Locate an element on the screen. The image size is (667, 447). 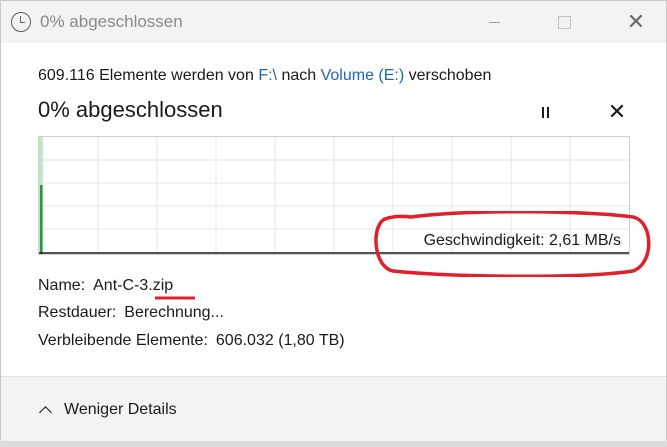
close-icon: ✕ is located at coordinates (617, 111).